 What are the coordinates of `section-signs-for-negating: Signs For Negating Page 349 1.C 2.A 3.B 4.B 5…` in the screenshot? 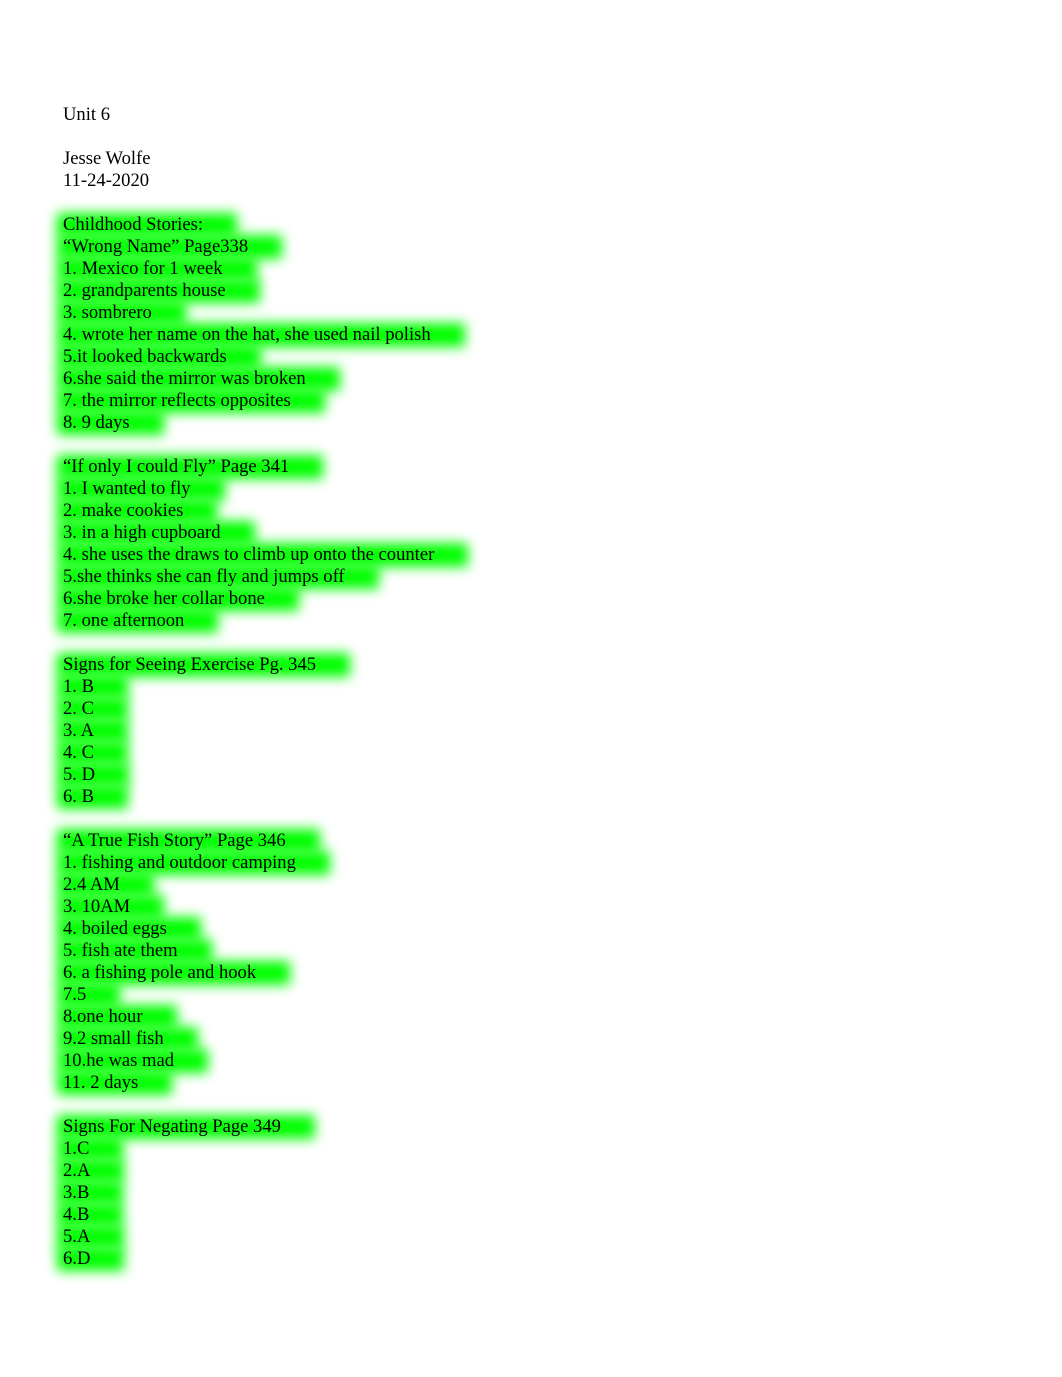 It's located at (533, 1193).